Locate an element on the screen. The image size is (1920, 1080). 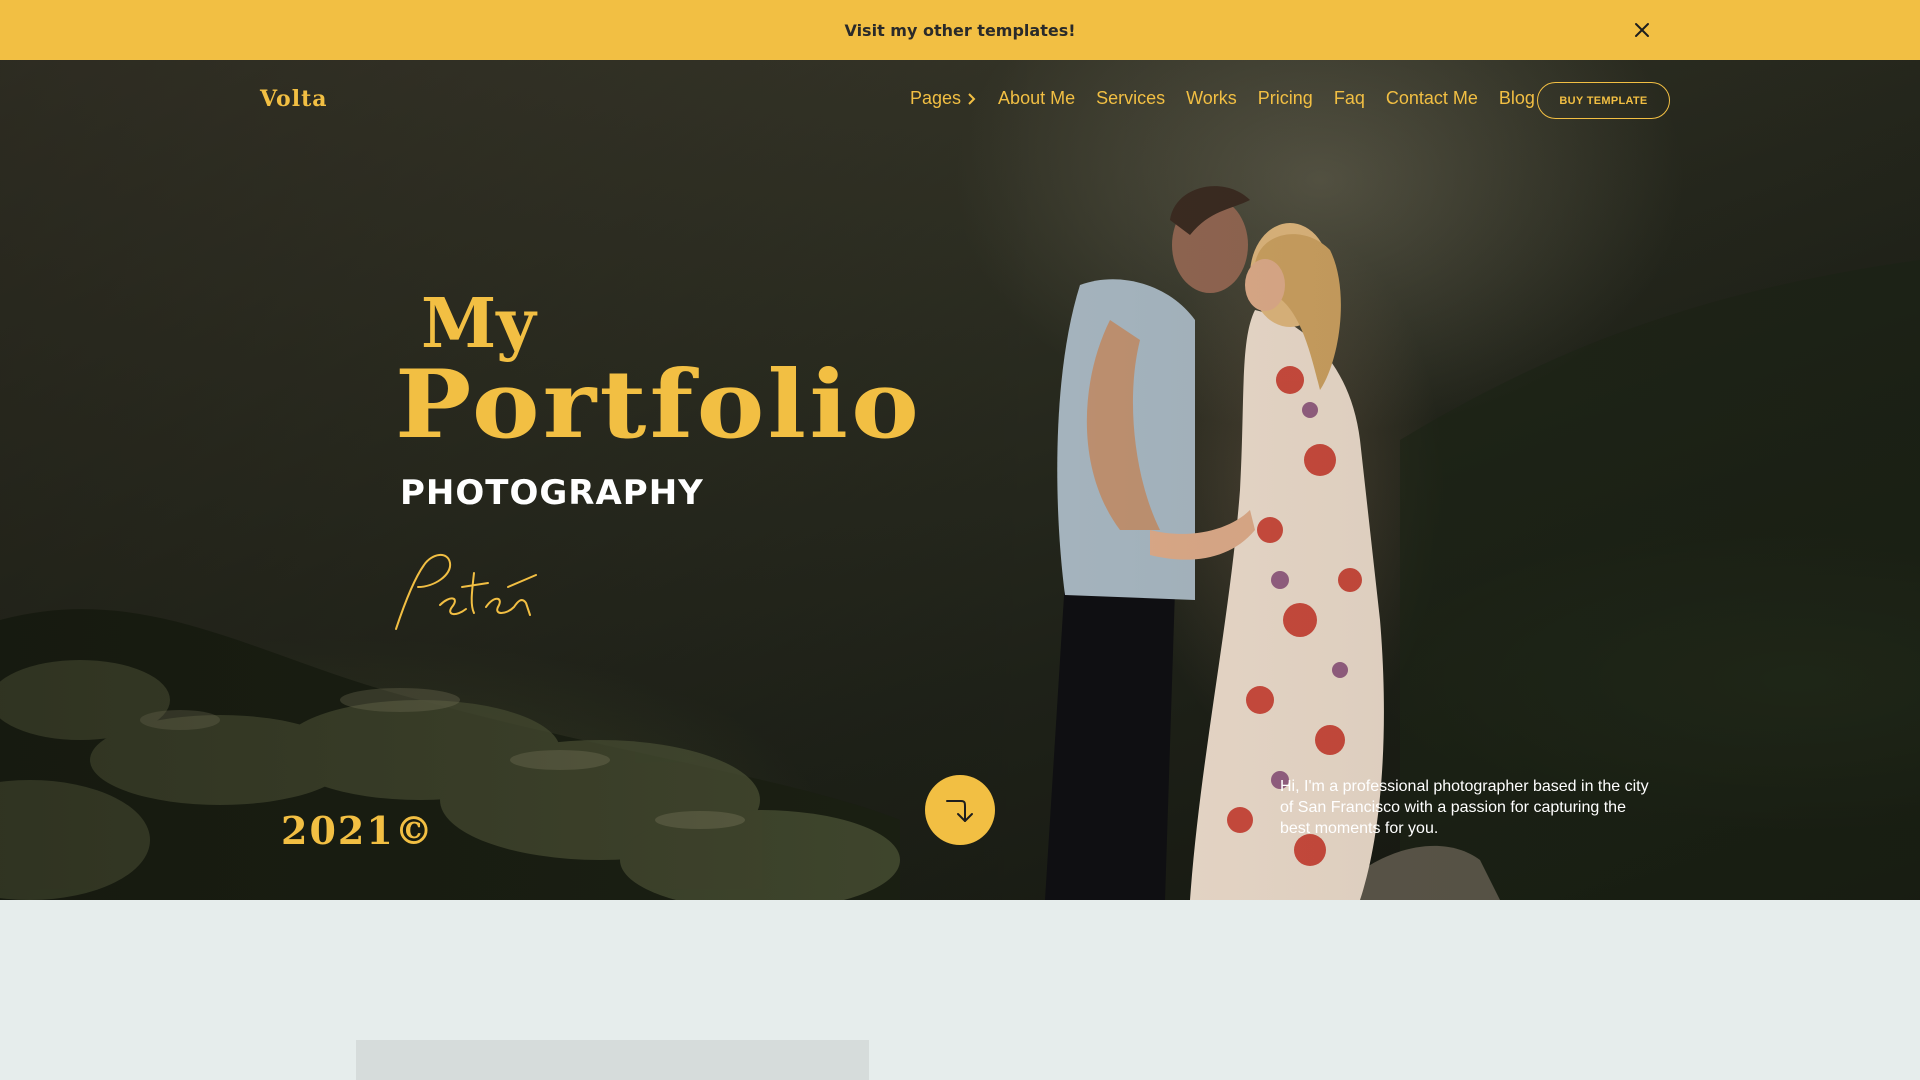
nav-item-pages: Pages is located at coordinates (943, 98).